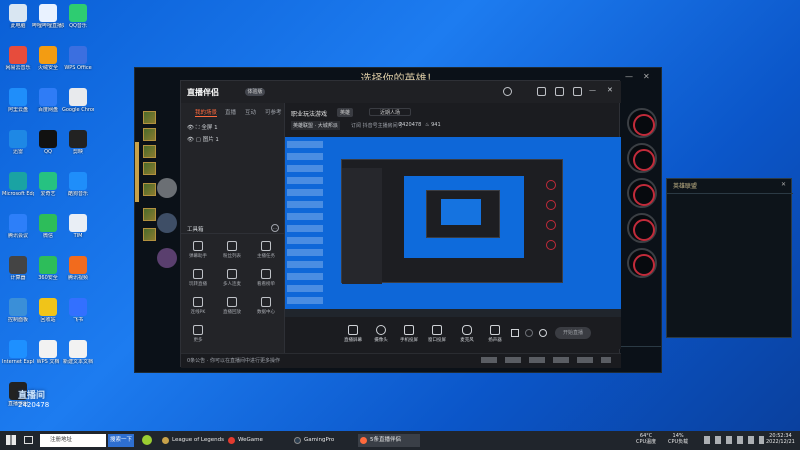 This screenshot has width=800, height=450. What do you see at coordinates (18, 100) in the screenshot?
I see `desktop-icon: 阿里云盘` at bounding box center [18, 100].